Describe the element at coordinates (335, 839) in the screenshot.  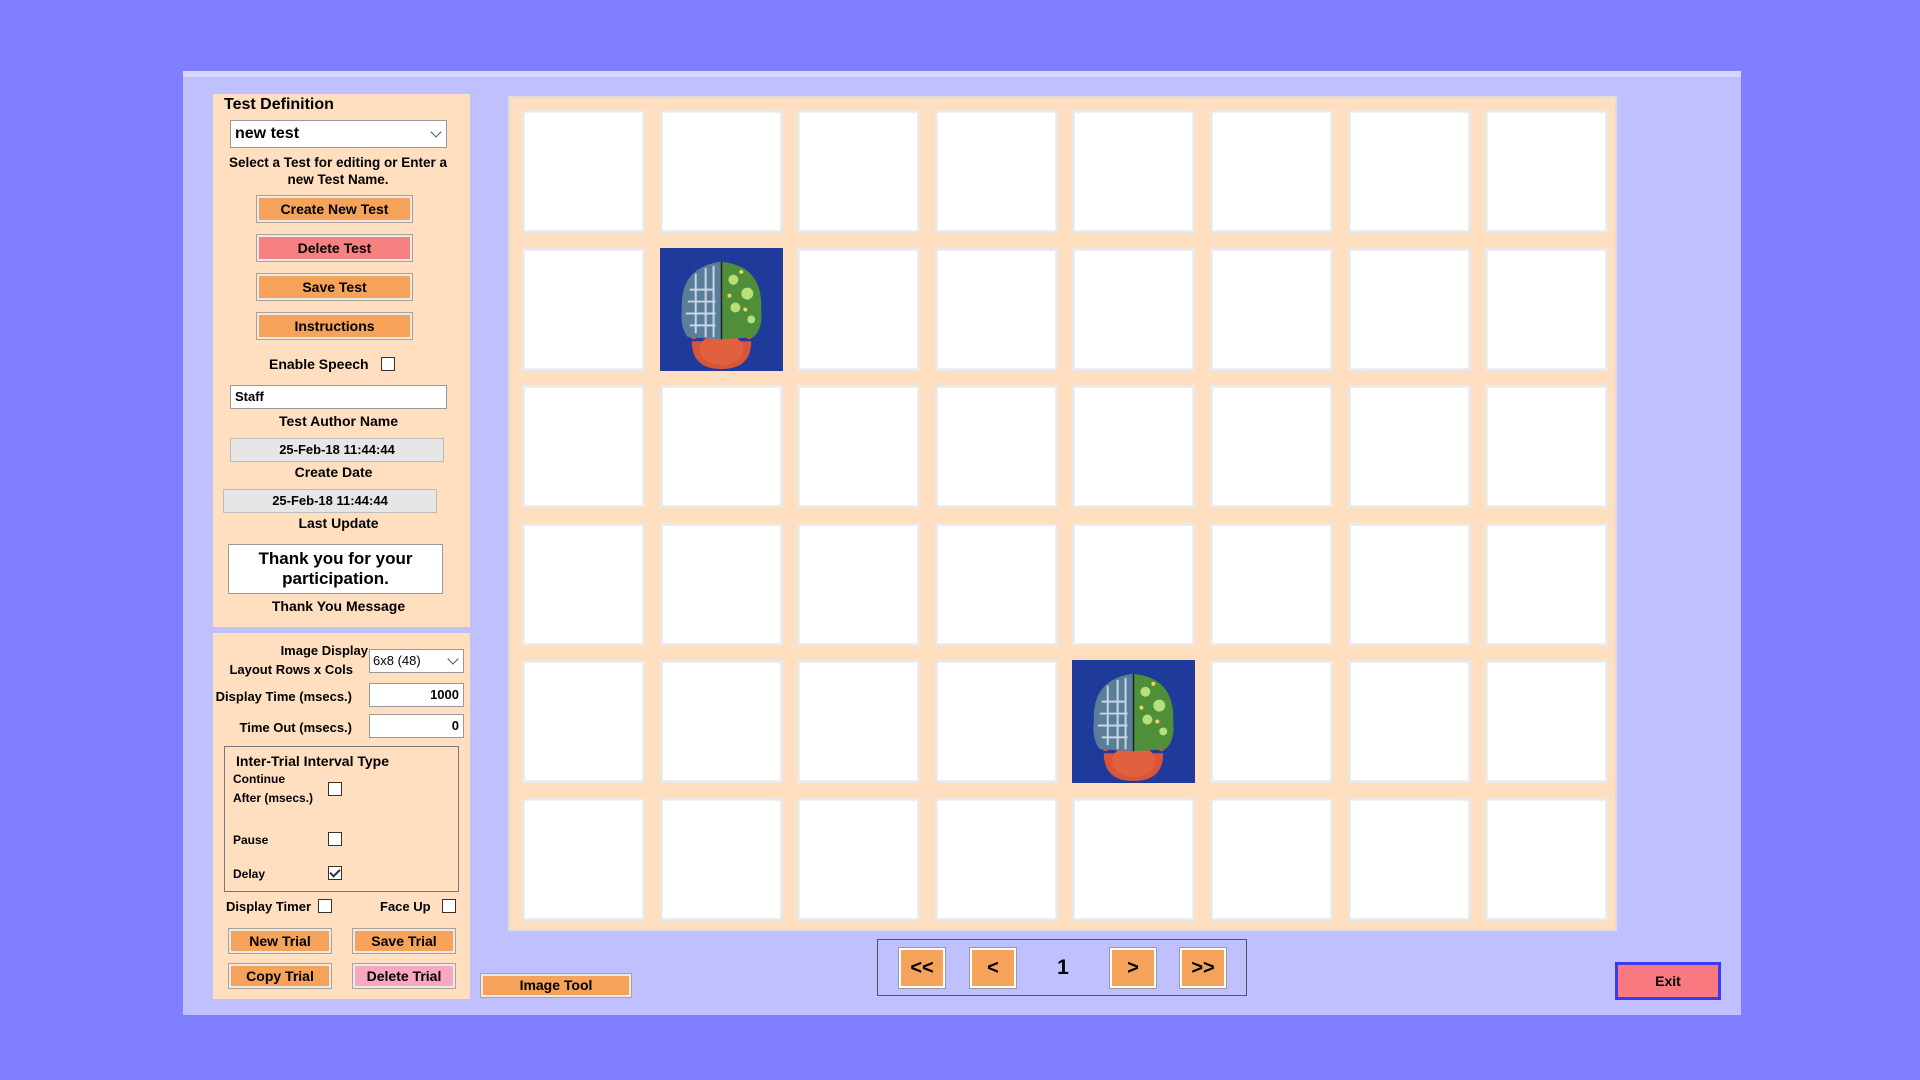
I see `pause-checkbox` at that location.